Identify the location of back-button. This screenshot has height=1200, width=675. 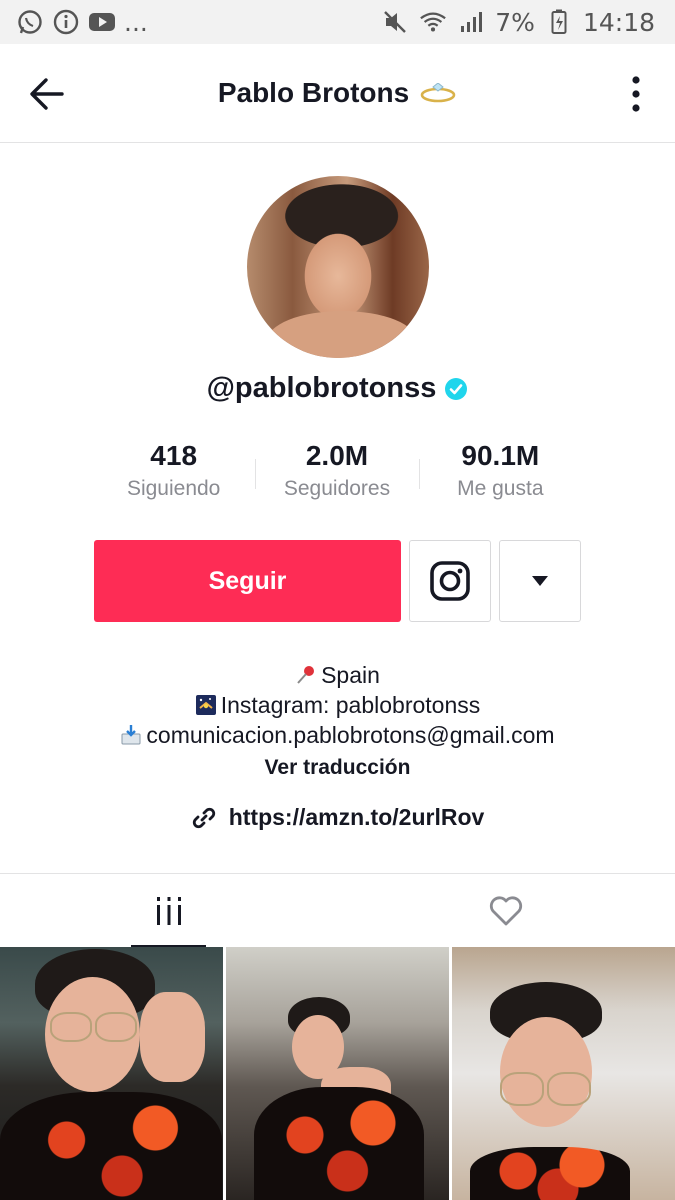
(48, 94).